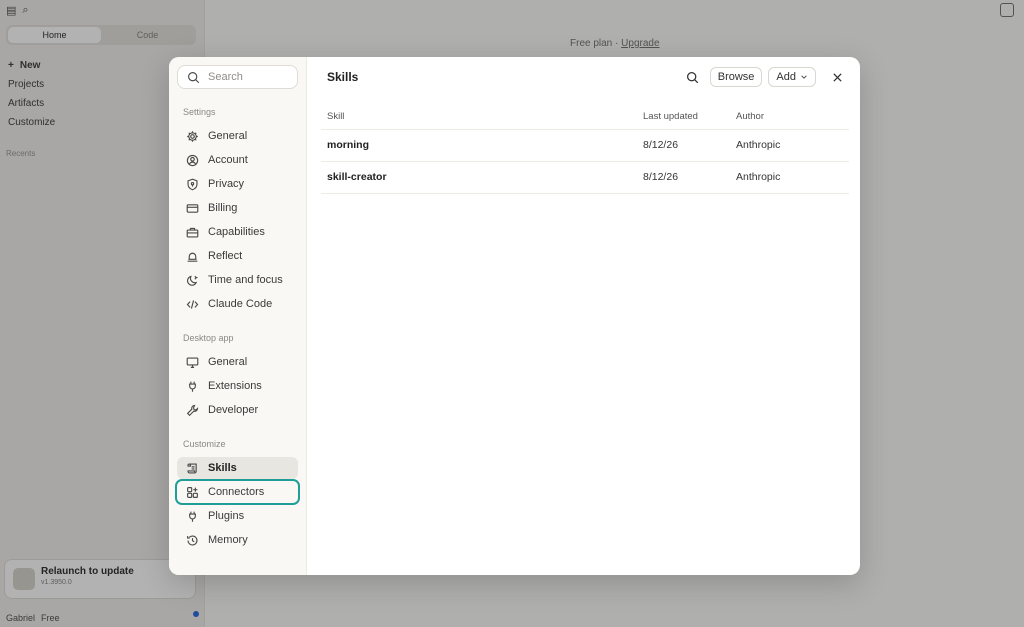 Image resolution: width=1024 pixels, height=627 pixels. I want to click on table-header-row: Skill Last updated Author, so click(585, 117).